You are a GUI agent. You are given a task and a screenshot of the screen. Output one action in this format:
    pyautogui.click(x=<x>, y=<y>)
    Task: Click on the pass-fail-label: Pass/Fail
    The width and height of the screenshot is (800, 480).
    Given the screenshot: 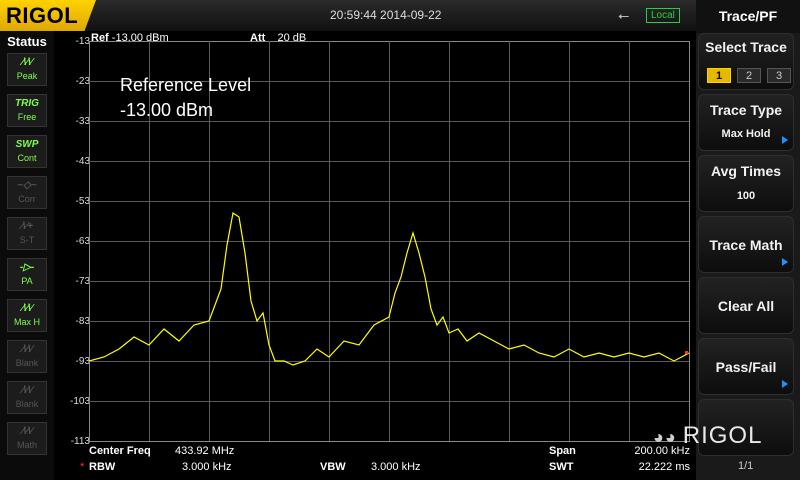 What is the action you would take?
    pyautogui.click(x=746, y=367)
    